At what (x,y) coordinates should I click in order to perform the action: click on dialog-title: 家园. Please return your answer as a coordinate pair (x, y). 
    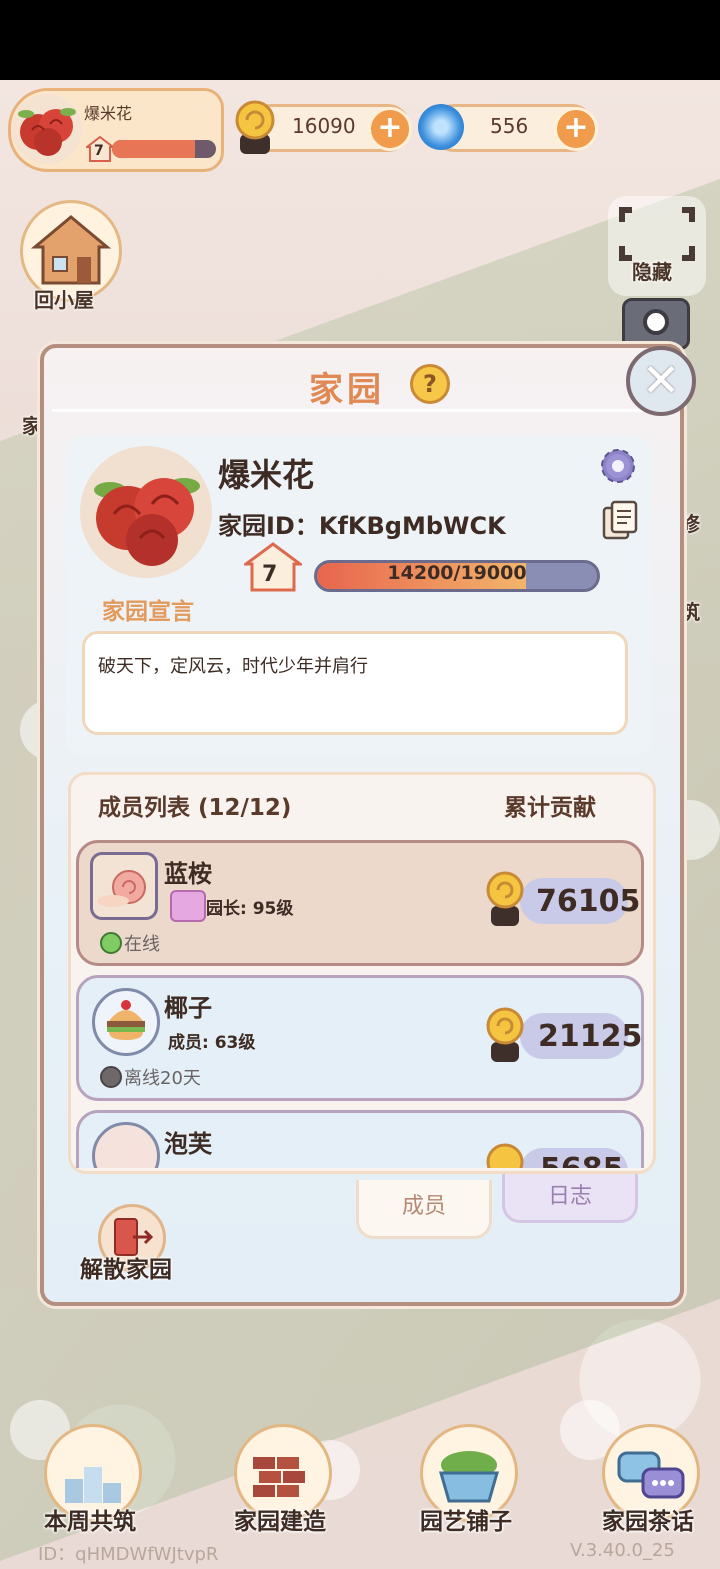
    Looking at the image, I should click on (347, 390).